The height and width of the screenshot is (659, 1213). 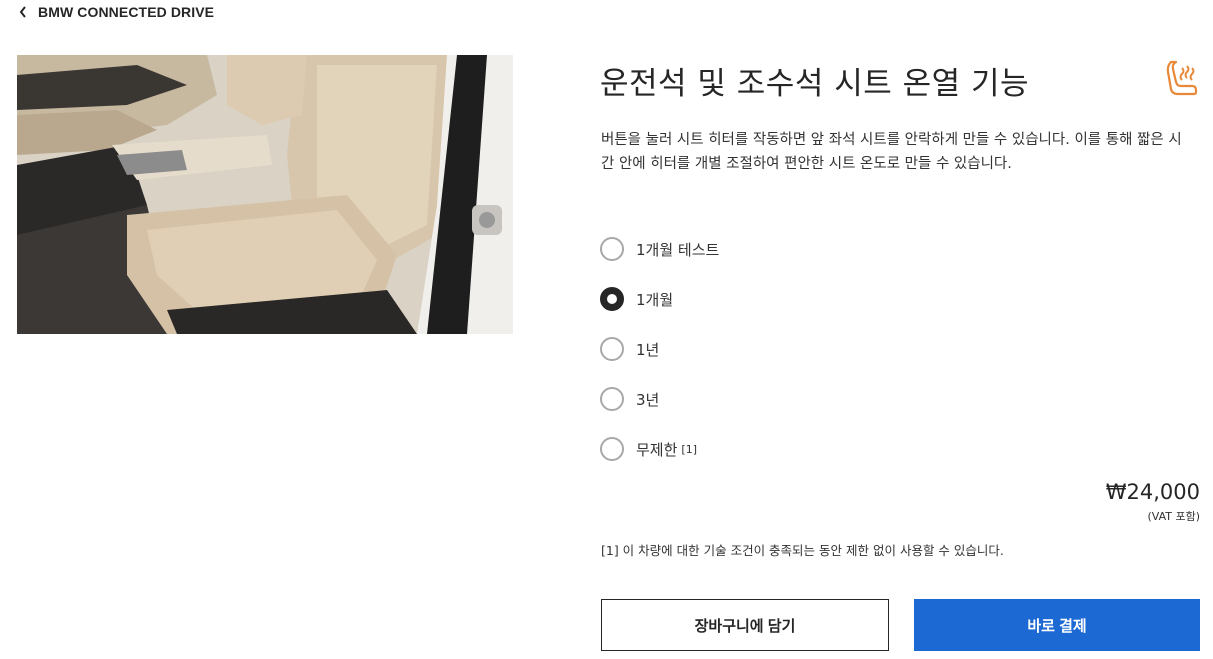 I want to click on option-1-month: 1개월, so click(x=659, y=299).